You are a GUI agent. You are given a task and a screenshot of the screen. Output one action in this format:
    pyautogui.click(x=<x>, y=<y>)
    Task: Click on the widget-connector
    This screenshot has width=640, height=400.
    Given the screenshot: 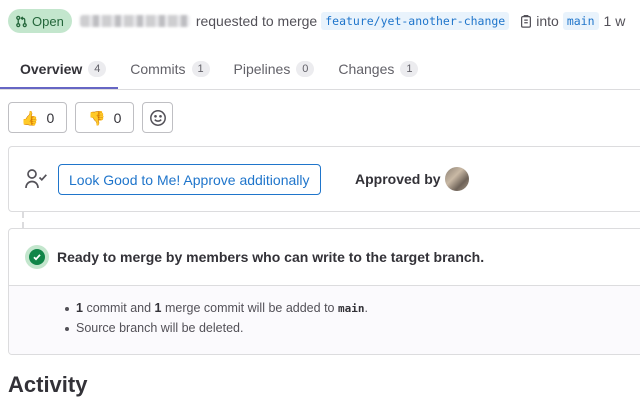 What is the action you would take?
    pyautogui.click(x=23, y=220)
    